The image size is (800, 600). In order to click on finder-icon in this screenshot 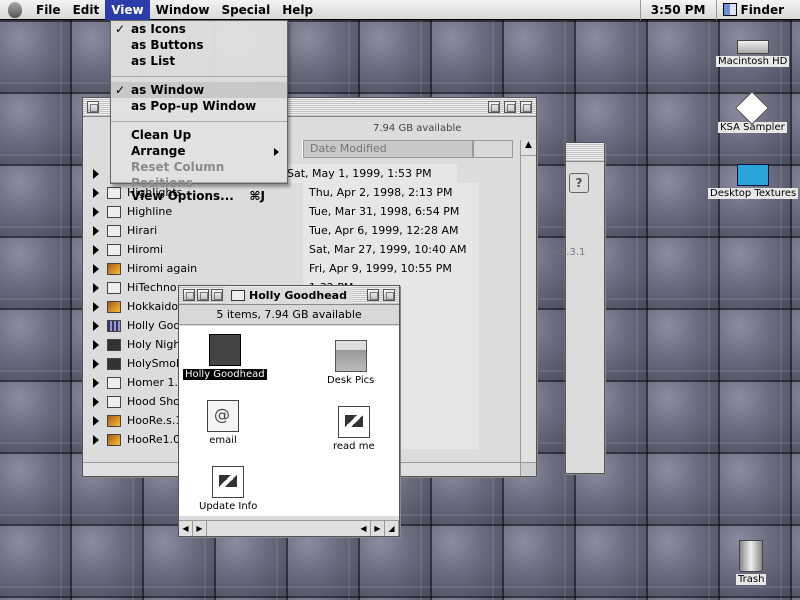, I will do `click(729, 9)`.